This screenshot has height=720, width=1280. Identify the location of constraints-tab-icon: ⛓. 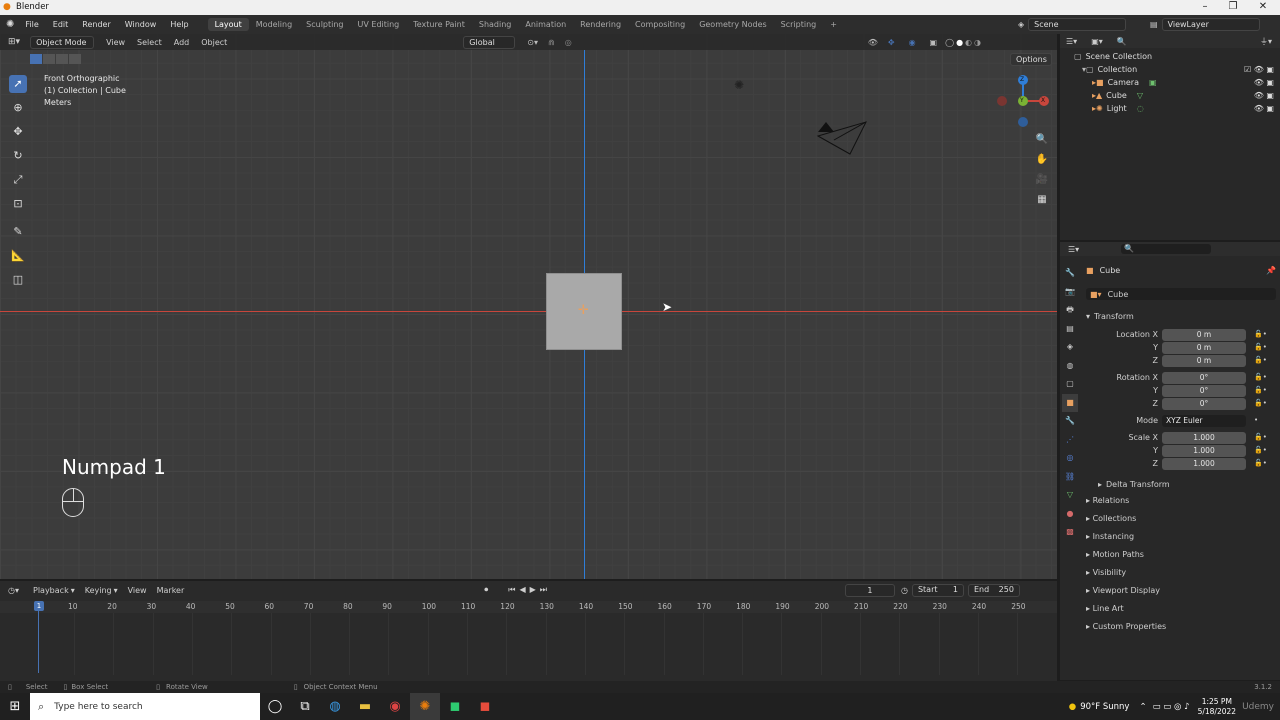
(1070, 477).